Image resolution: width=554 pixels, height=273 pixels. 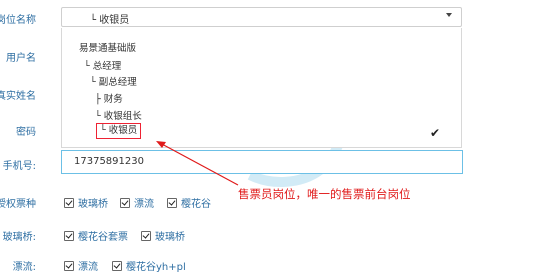 I want to click on checkbox-yinghuagu-yhpl: 樱花谷yh+pl, so click(x=149, y=265).